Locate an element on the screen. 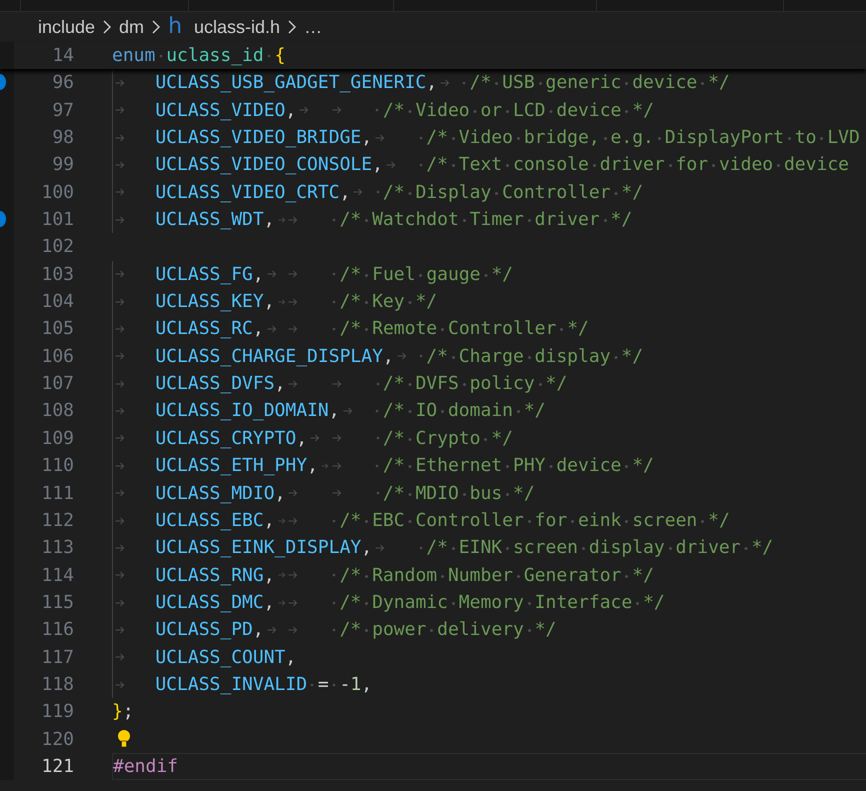 The image size is (866, 791). file-type-icon: h is located at coordinates (175, 27).